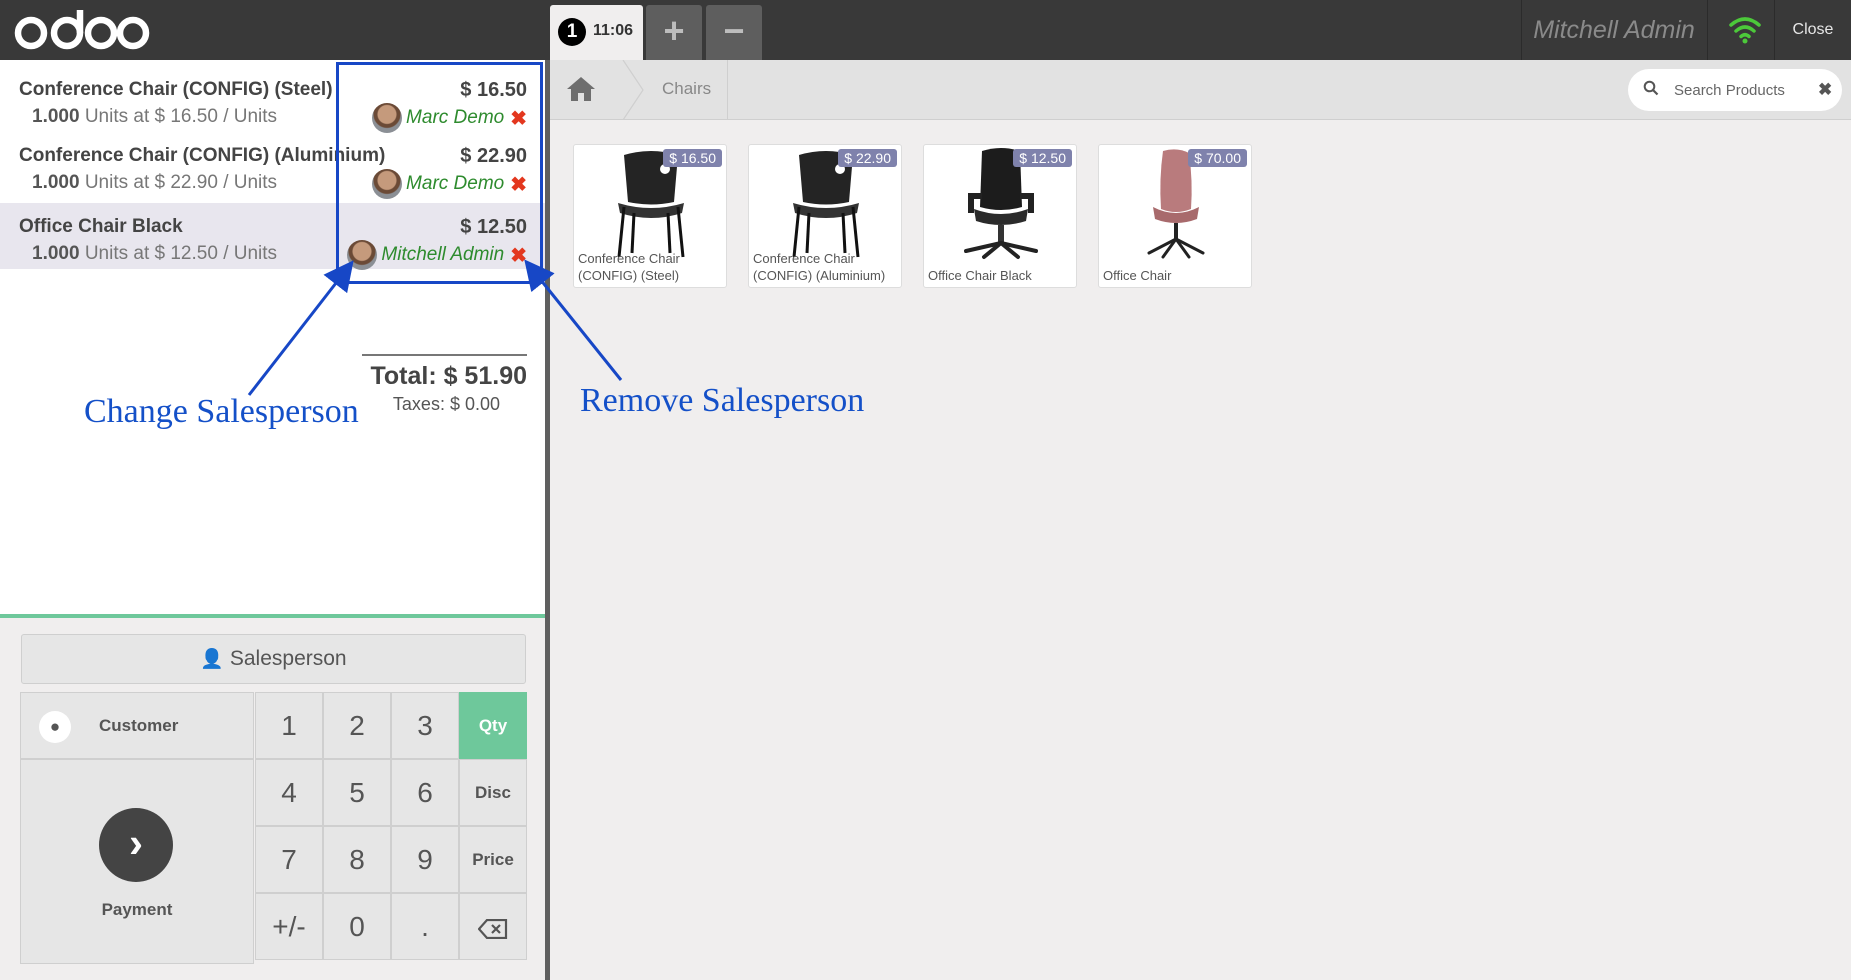 Image resolution: width=1851 pixels, height=980 pixels. Describe the element at coordinates (212, 659) in the screenshot. I see `user-icon: 👤` at that location.